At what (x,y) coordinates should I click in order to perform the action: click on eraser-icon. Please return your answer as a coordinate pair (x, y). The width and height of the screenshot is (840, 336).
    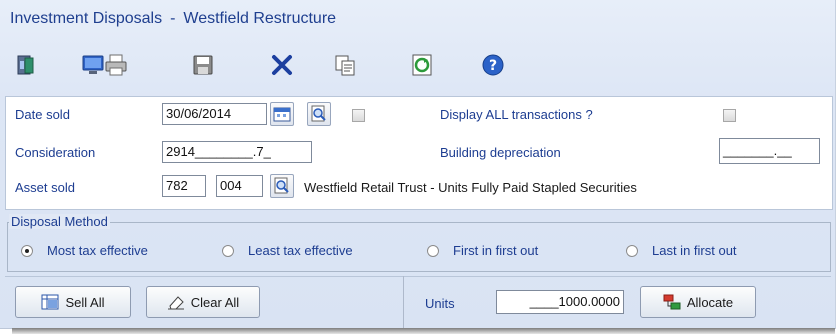
    Looking at the image, I should click on (175, 303).